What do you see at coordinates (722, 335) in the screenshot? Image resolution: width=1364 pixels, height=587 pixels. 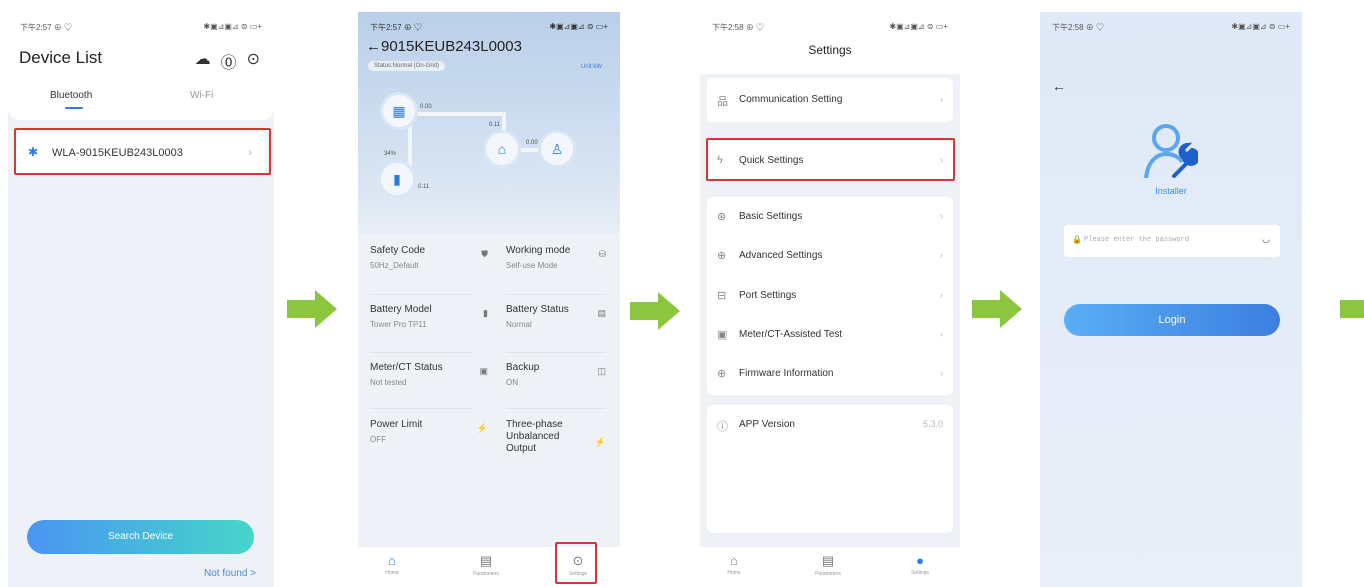 I see `meter-icon: ▣` at bounding box center [722, 335].